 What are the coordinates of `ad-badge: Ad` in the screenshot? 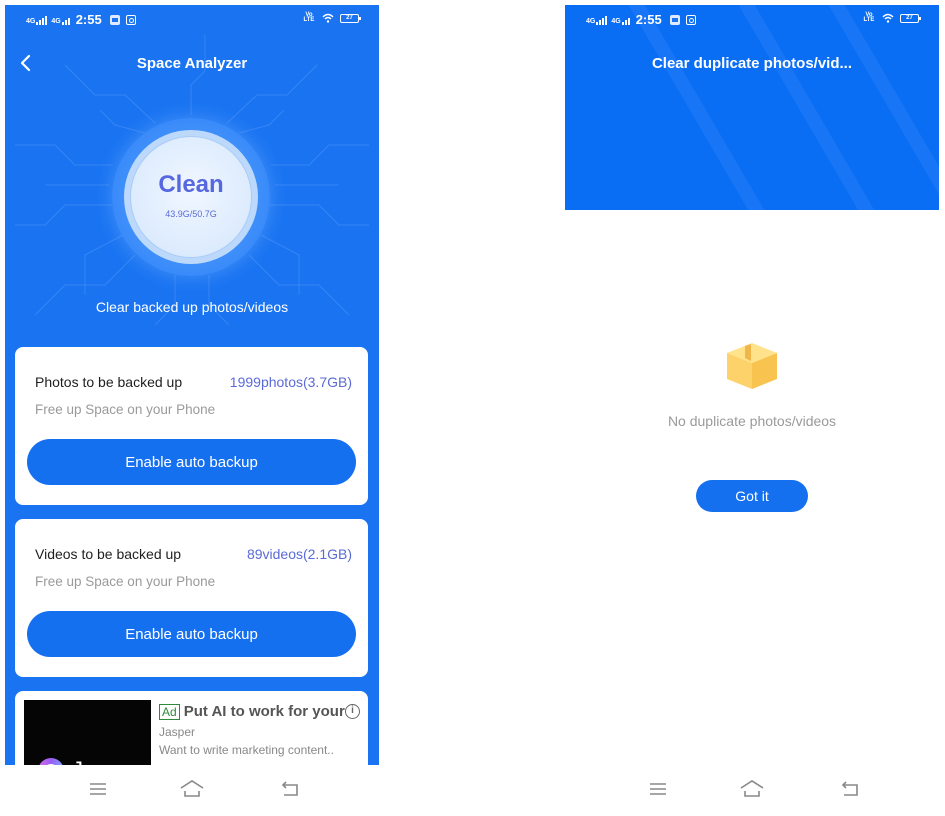 It's located at (169, 711).